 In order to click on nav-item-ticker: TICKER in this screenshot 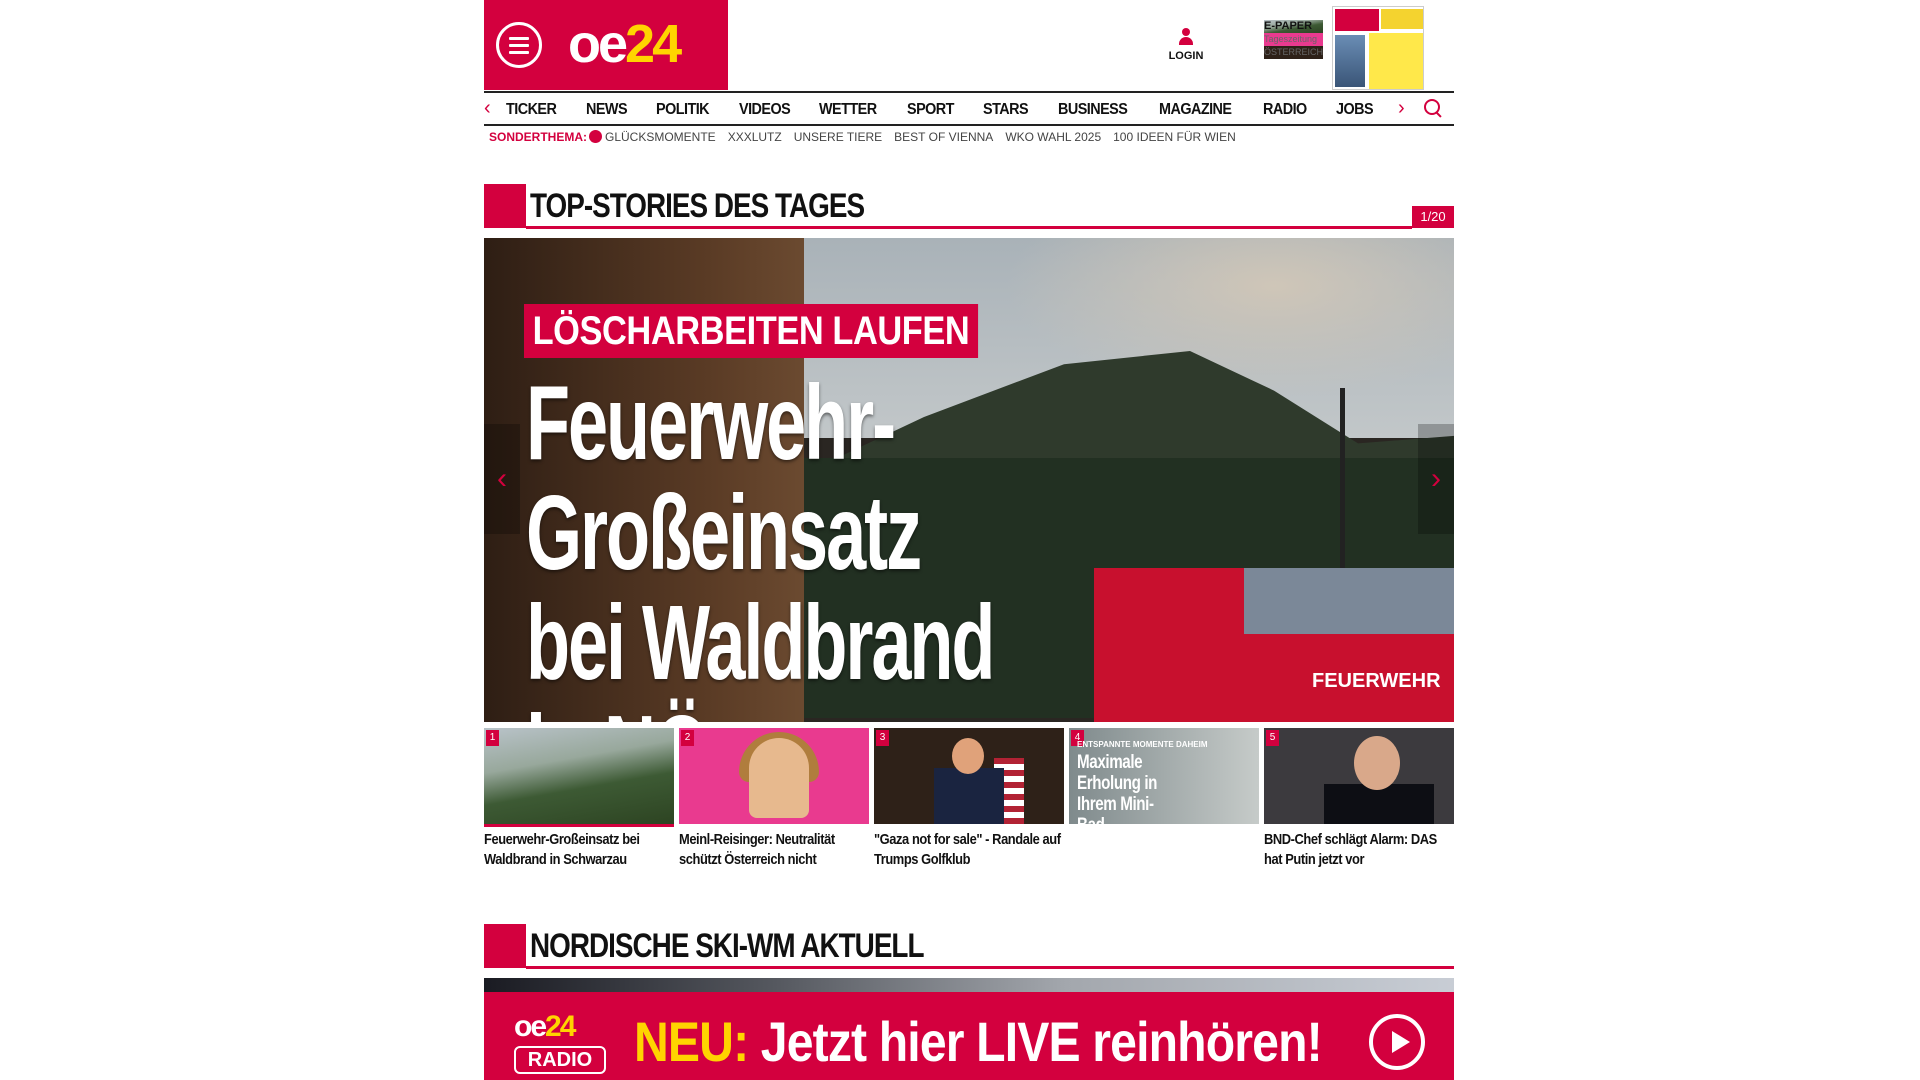, I will do `click(531, 109)`.